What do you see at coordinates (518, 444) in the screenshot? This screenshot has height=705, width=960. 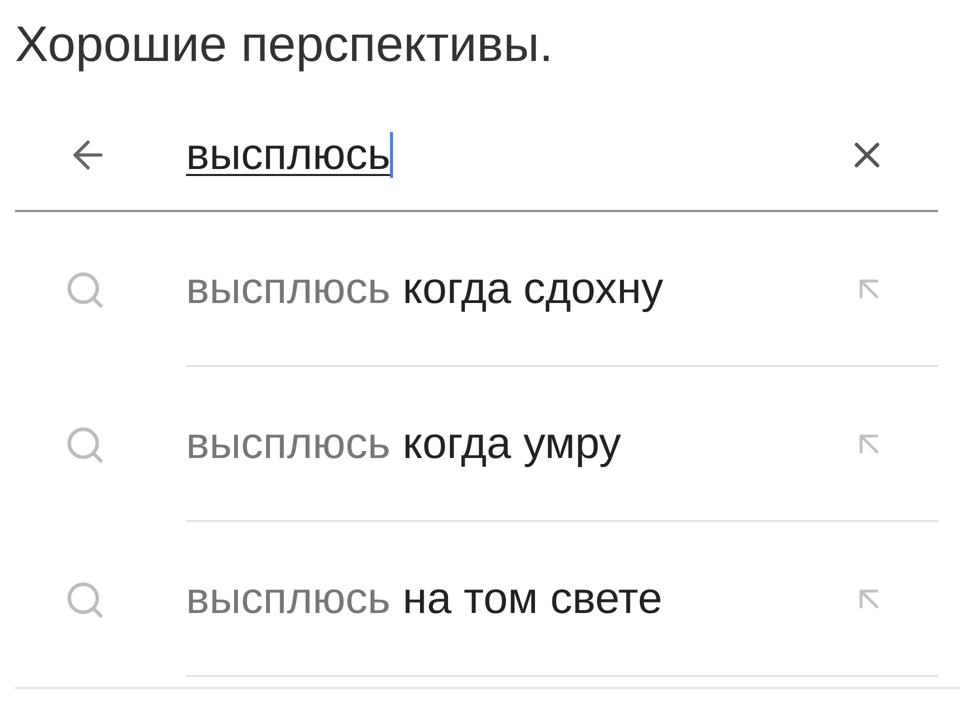 I see `suggestion-item: высплюсь когда умру` at bounding box center [518, 444].